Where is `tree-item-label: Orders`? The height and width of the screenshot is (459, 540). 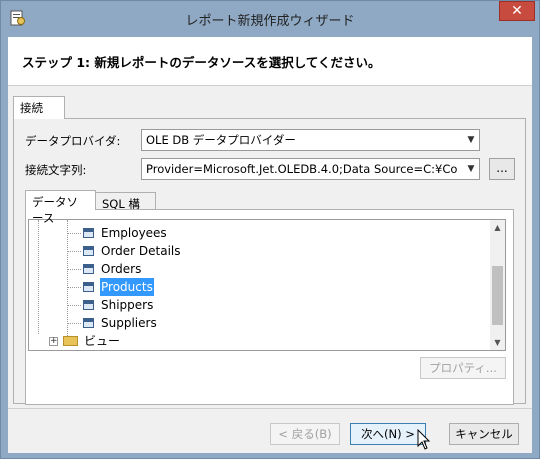 tree-item-label: Orders is located at coordinates (121, 269).